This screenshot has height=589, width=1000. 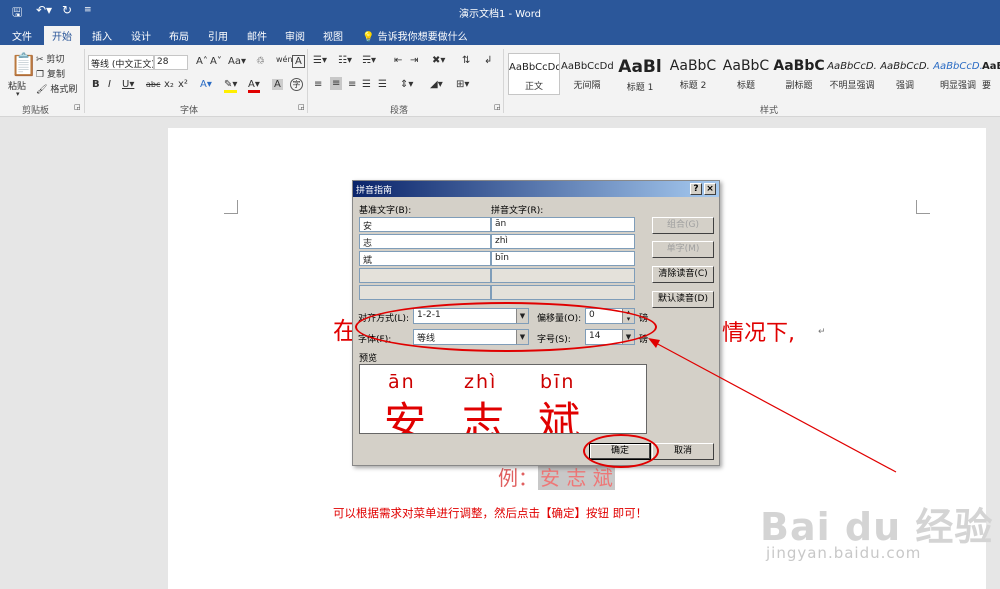 What do you see at coordinates (425, 258) in the screenshot?
I see `base-text-field: 斌` at bounding box center [425, 258].